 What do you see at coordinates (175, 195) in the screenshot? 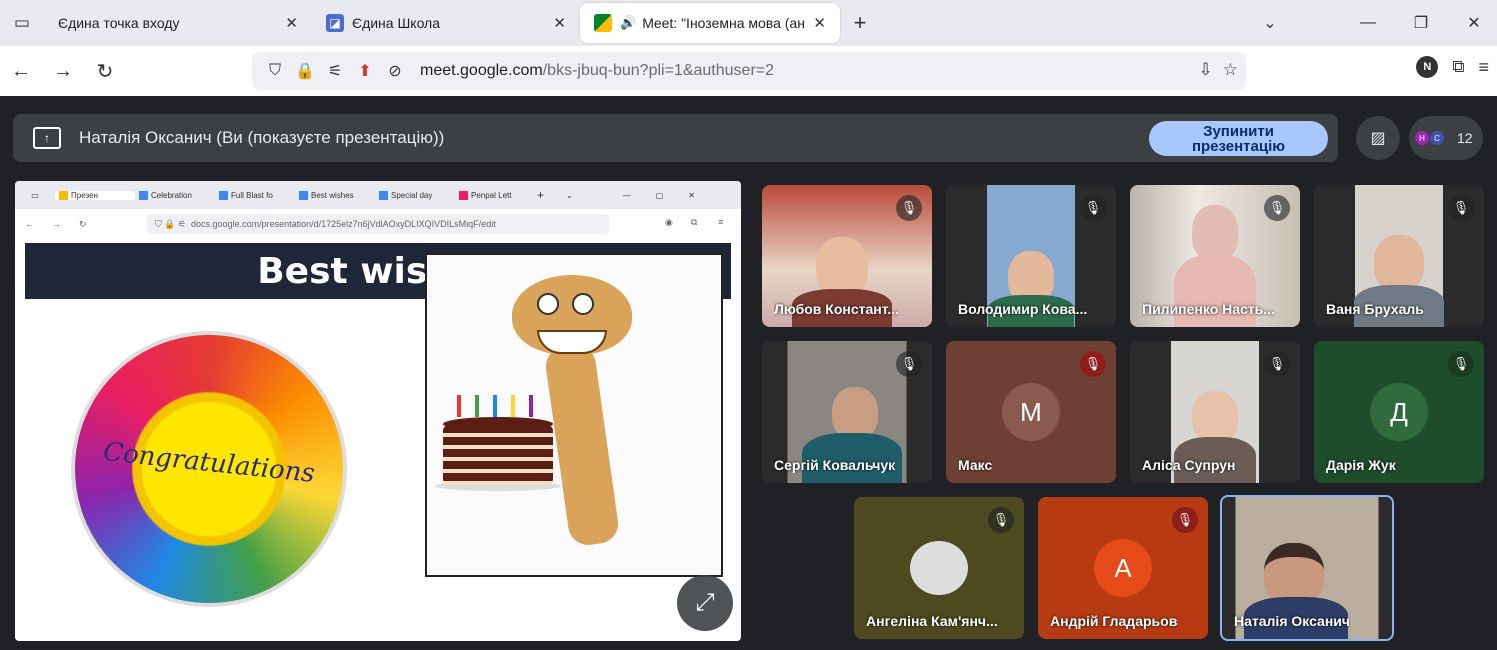
I see `shared-tab: Celebration` at bounding box center [175, 195].